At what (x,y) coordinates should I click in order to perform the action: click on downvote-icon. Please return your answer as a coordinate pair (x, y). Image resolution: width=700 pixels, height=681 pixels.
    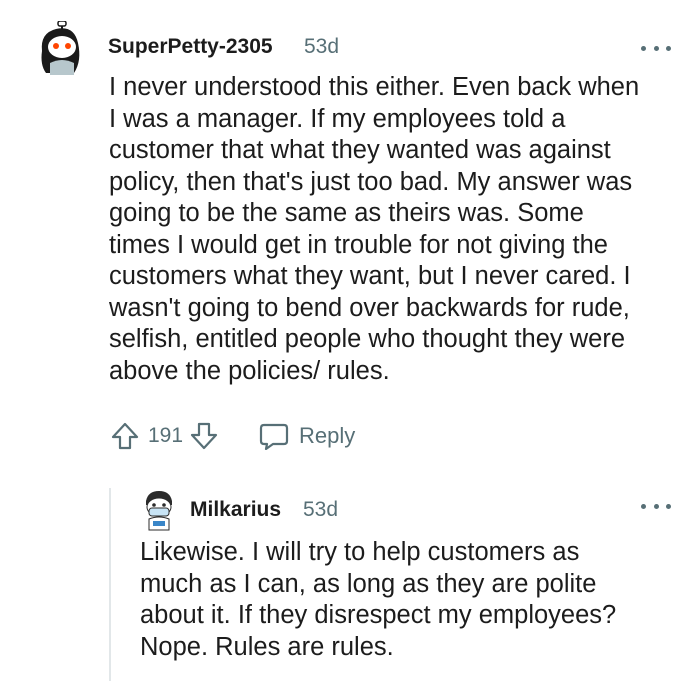
    Looking at the image, I should click on (204, 436).